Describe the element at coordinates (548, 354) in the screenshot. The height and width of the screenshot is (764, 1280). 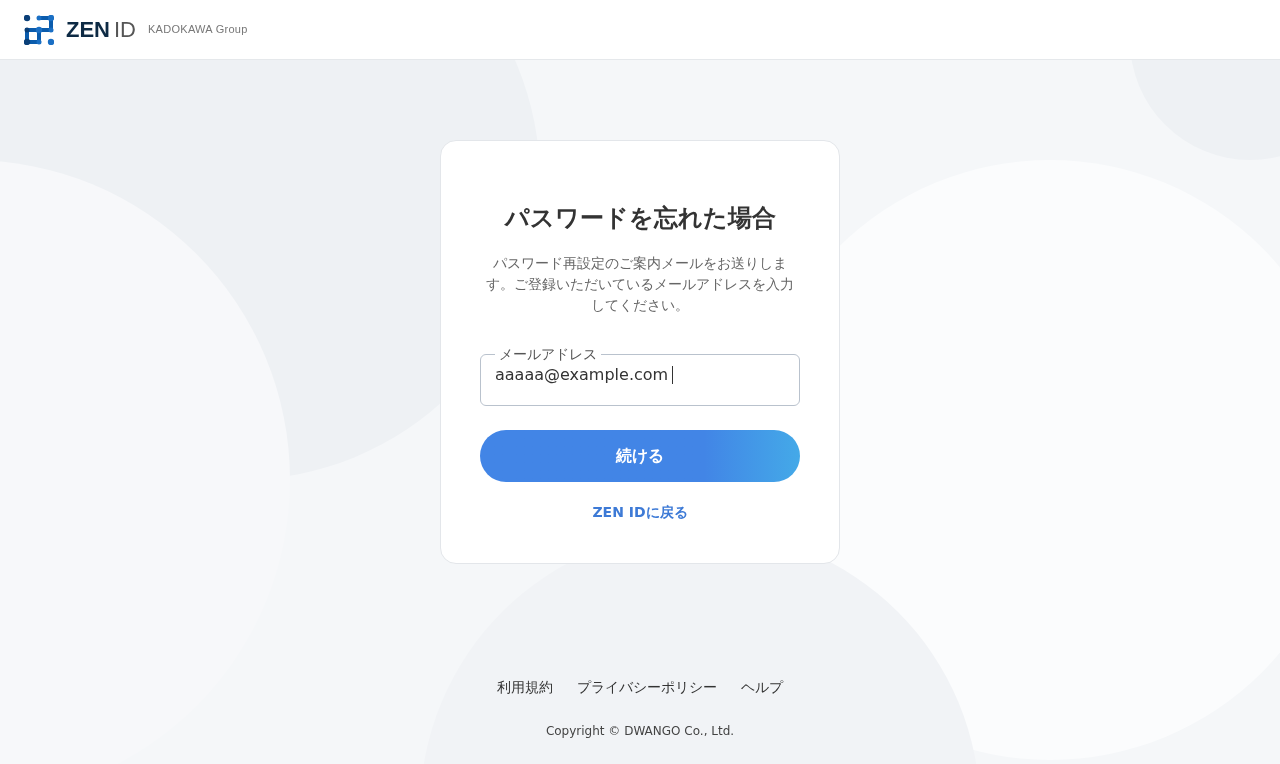
I see `field-label: メールアドレス` at that location.